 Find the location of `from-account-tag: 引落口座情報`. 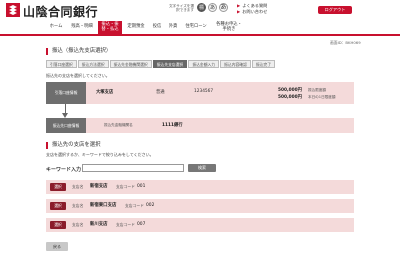

from-account-tag: 引落口座情報 is located at coordinates (66, 93).